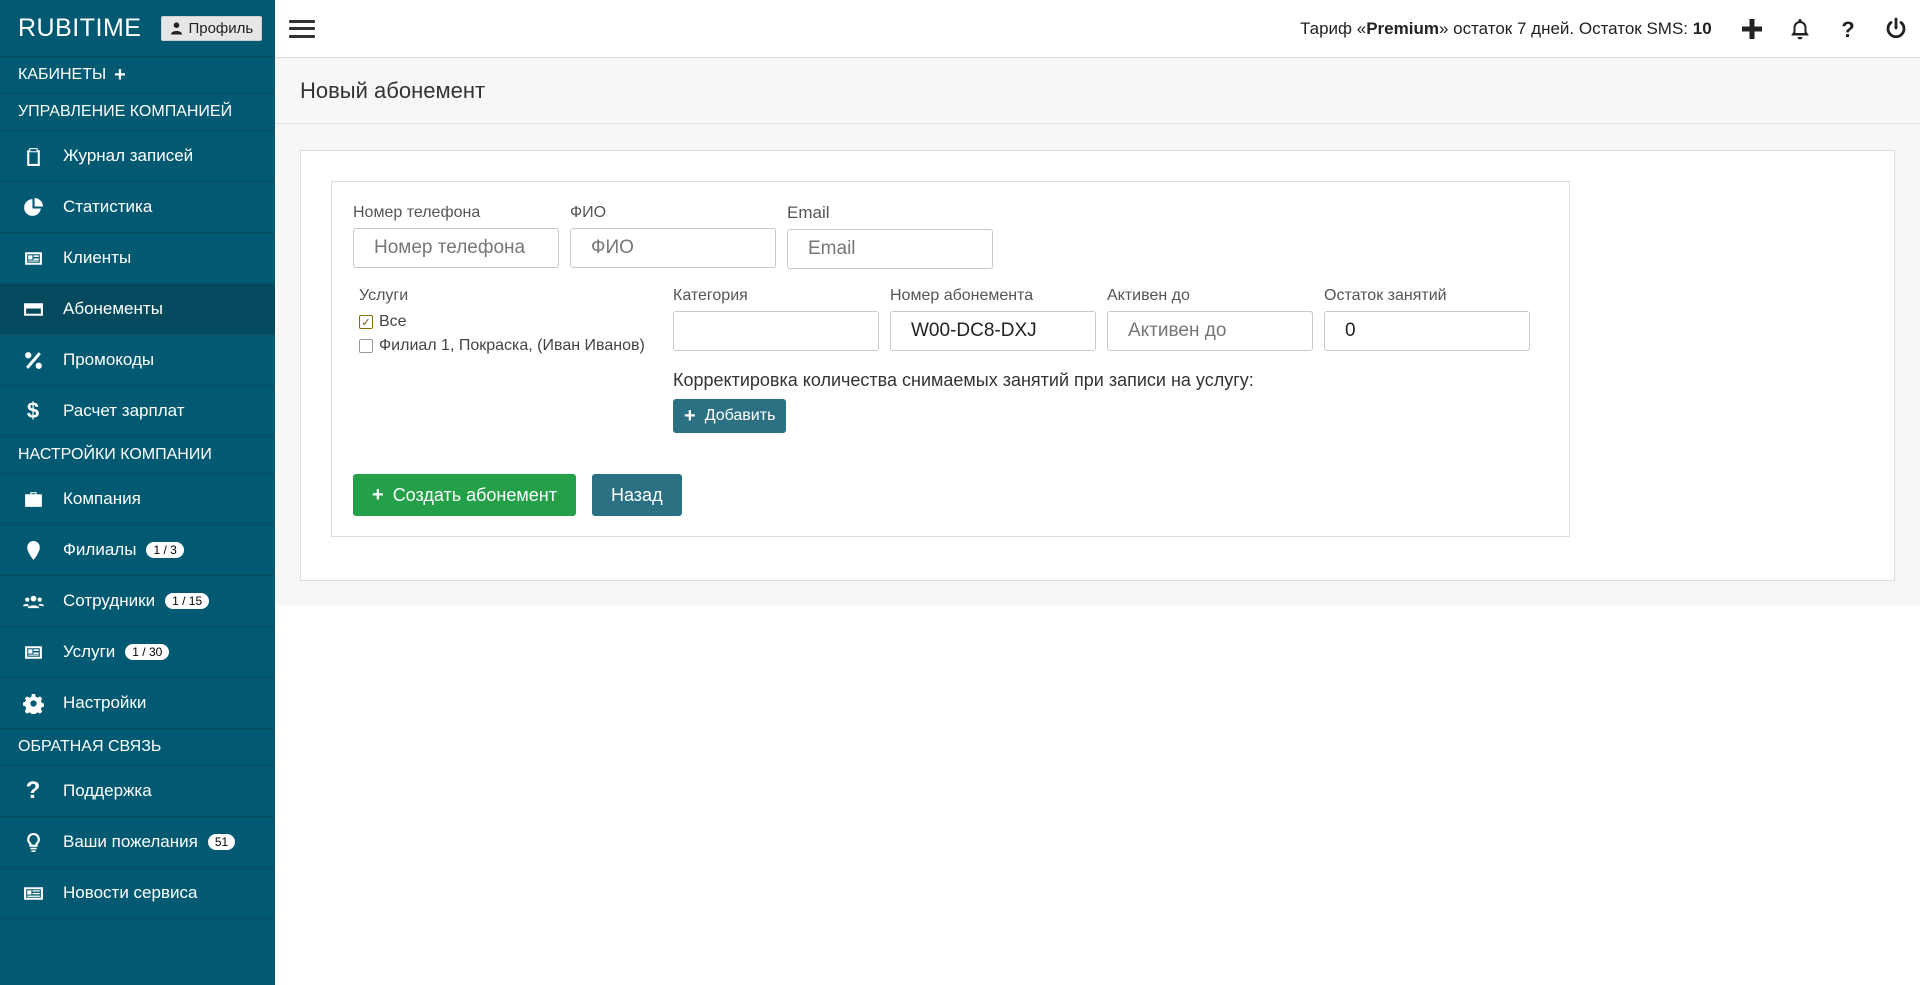  I want to click on sidebar-item-support: ? Поддержка, so click(137, 791).